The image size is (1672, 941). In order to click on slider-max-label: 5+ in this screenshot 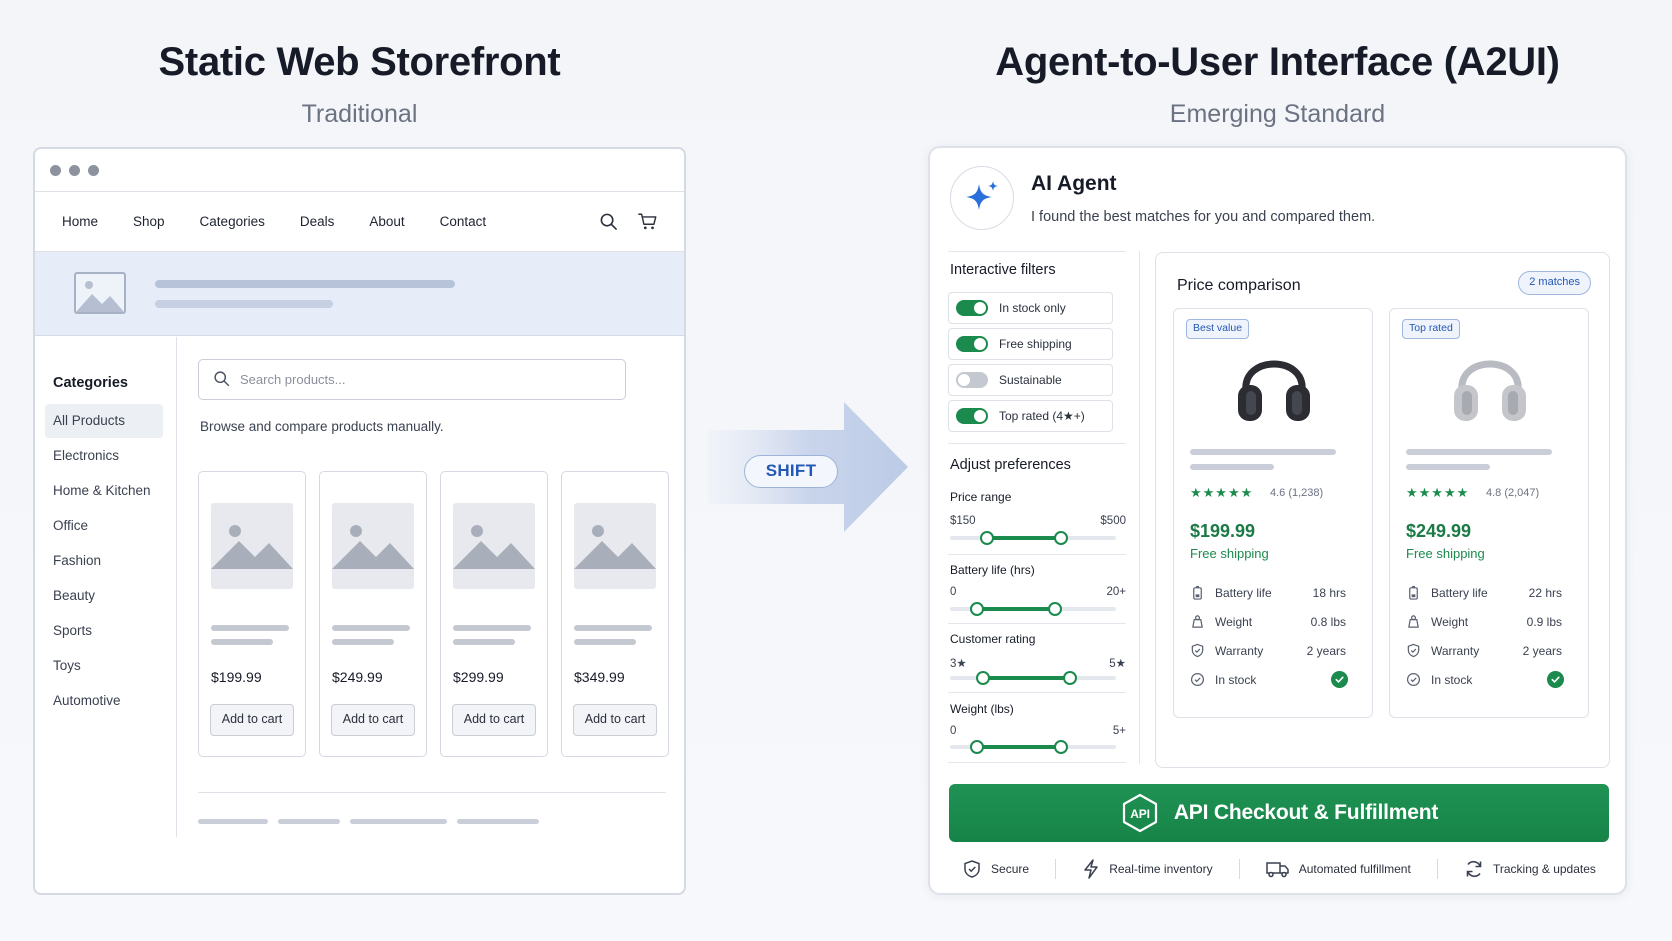, I will do `click(1119, 731)`.